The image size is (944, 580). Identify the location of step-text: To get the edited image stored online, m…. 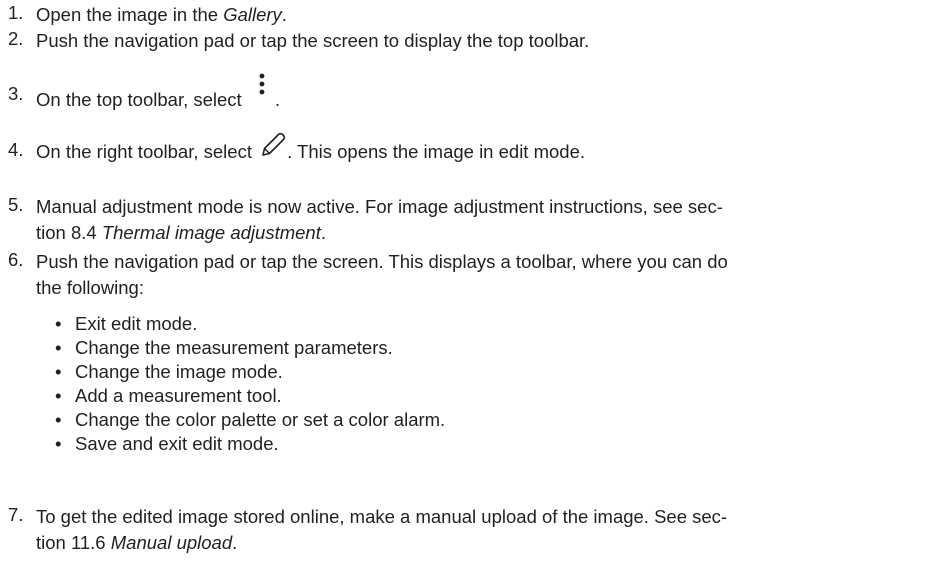
(487, 530).